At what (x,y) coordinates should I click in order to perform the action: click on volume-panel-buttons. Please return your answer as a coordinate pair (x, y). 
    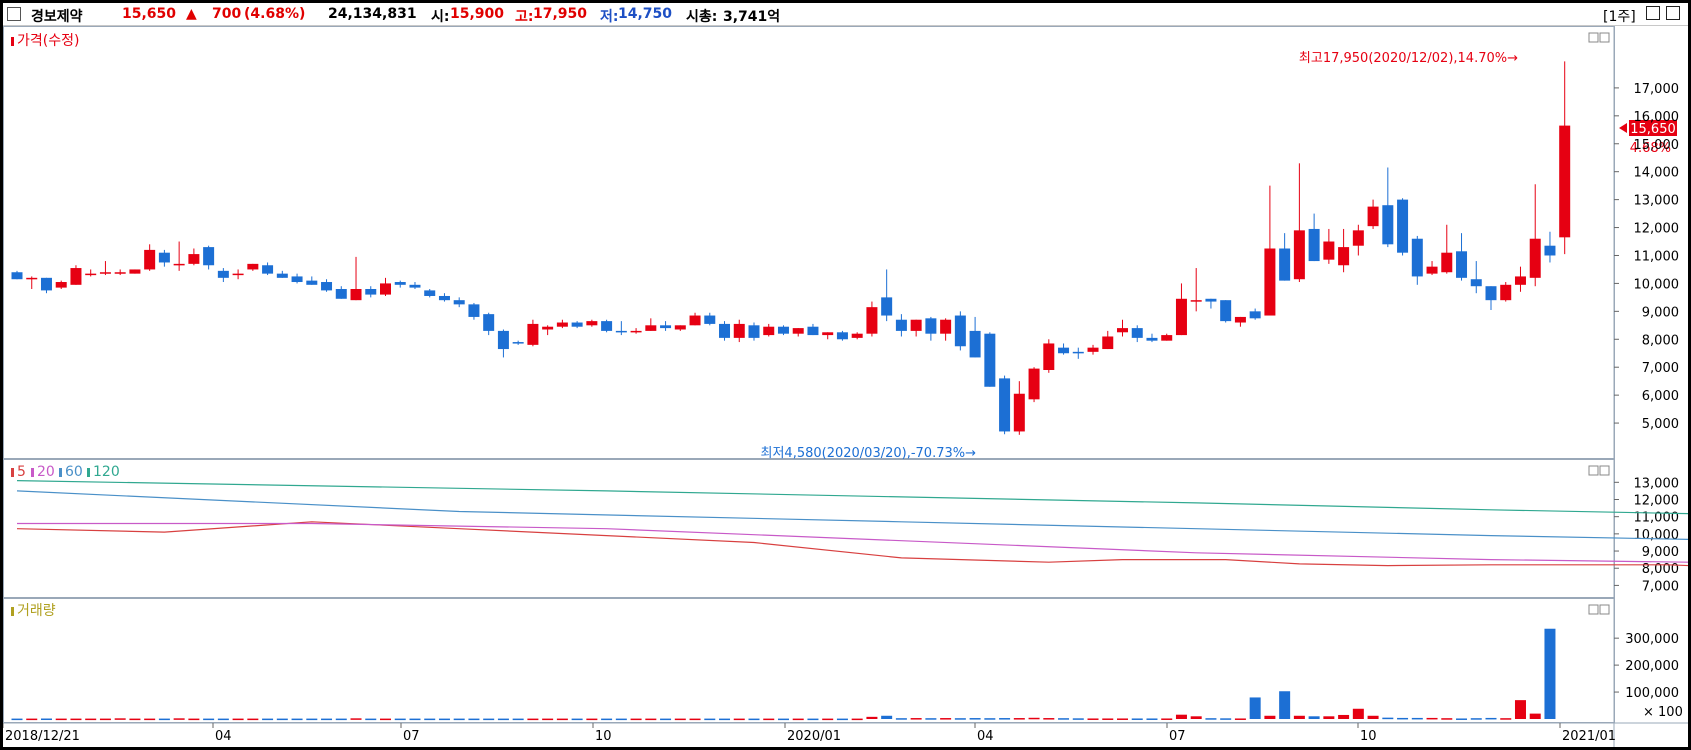
    Looking at the image, I should click on (1599, 609).